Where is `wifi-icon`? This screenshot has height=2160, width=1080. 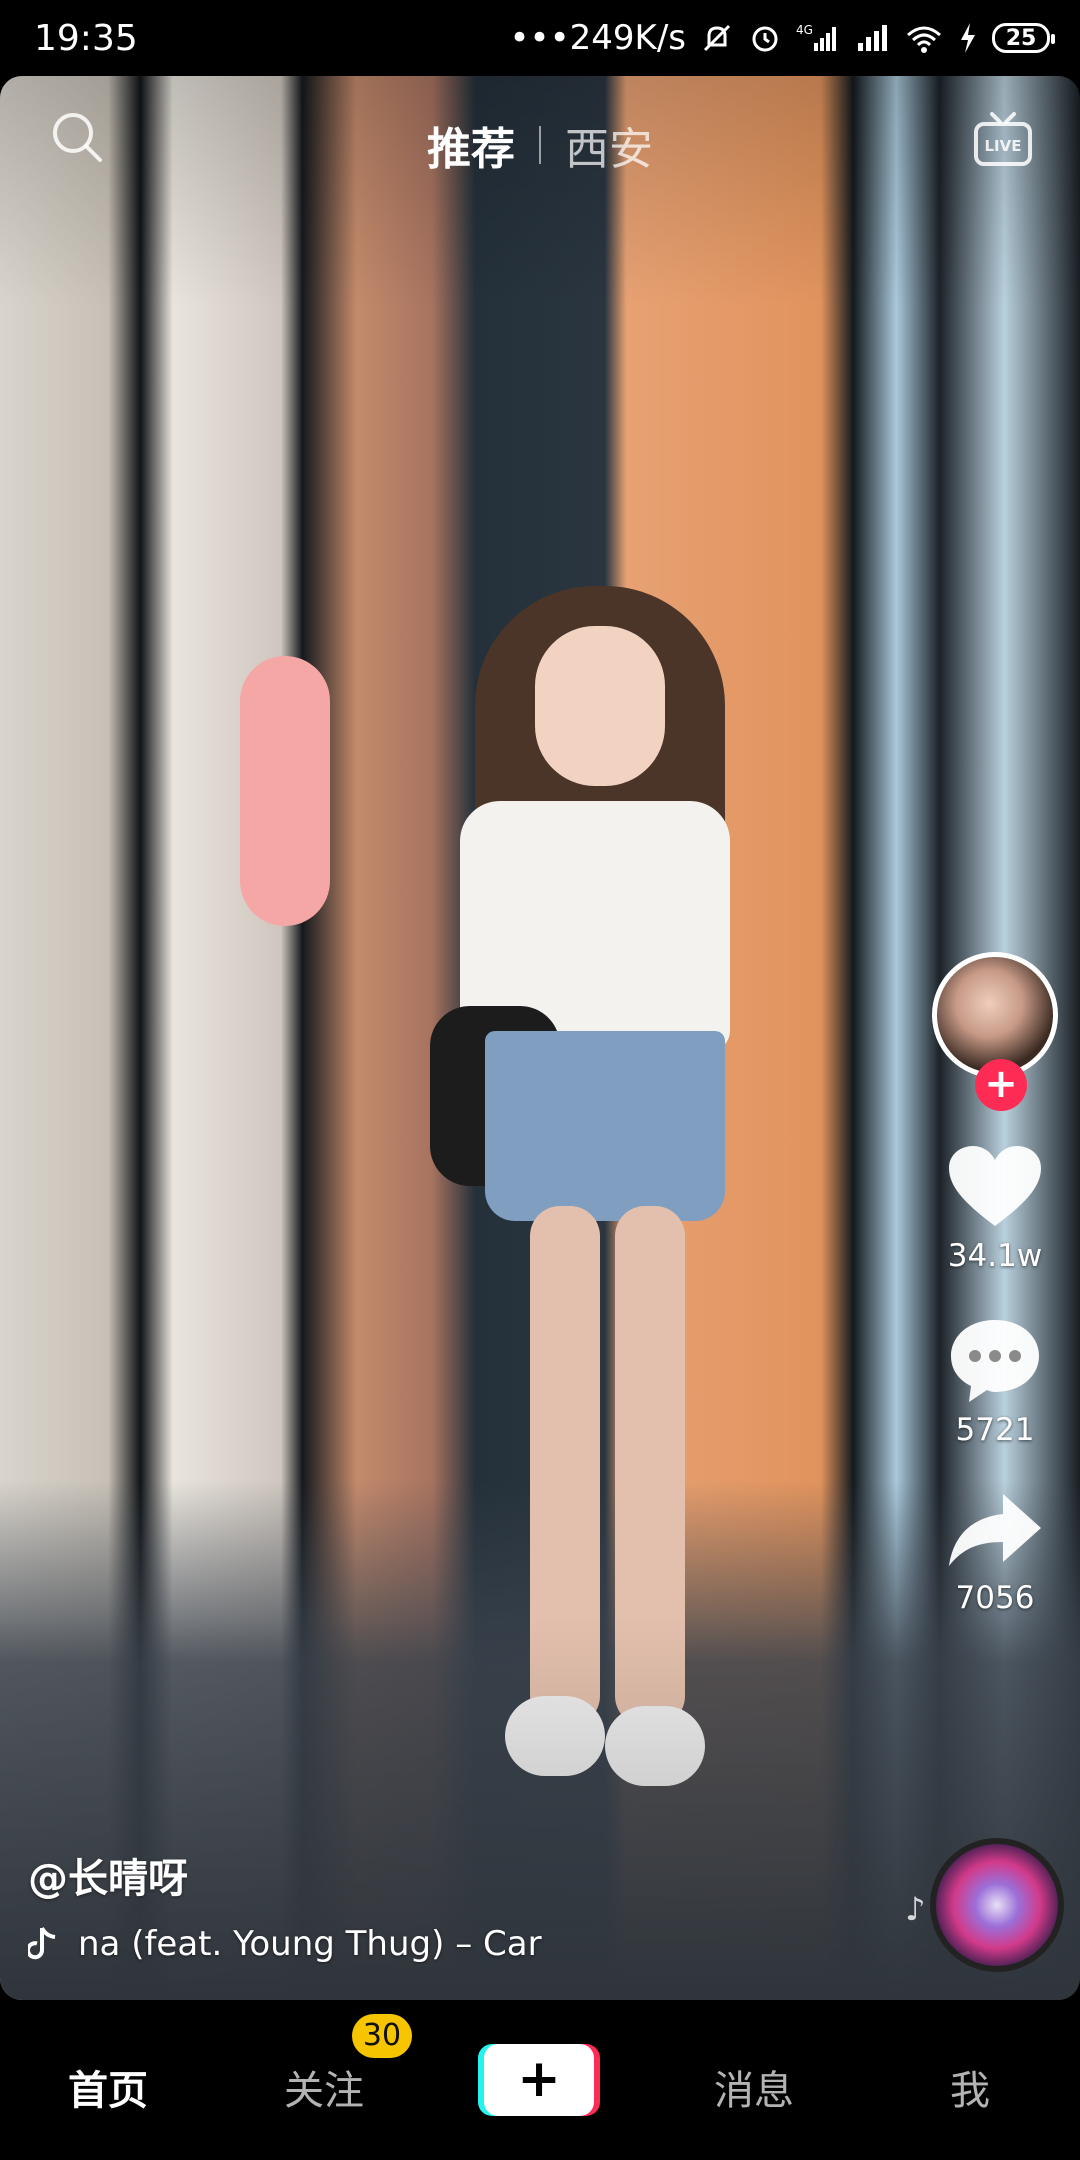 wifi-icon is located at coordinates (924, 39).